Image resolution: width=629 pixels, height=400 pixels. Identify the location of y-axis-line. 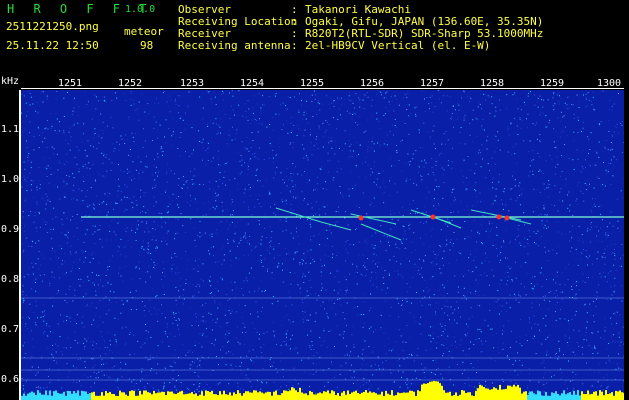
(20, 245).